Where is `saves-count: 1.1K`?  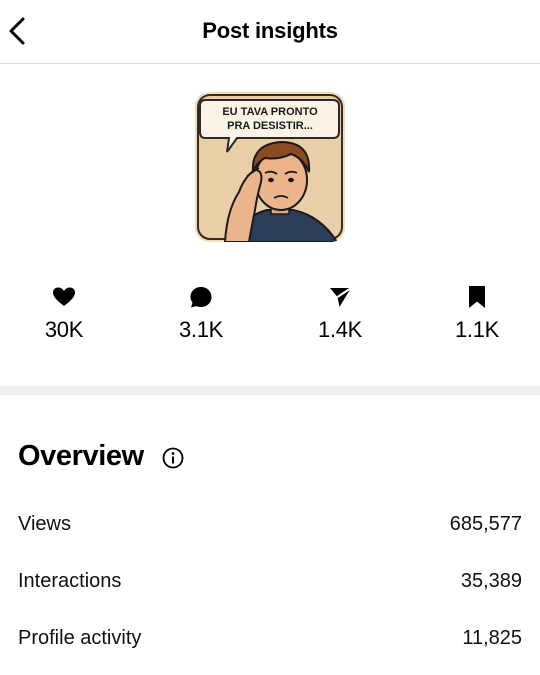 saves-count: 1.1K is located at coordinates (477, 329).